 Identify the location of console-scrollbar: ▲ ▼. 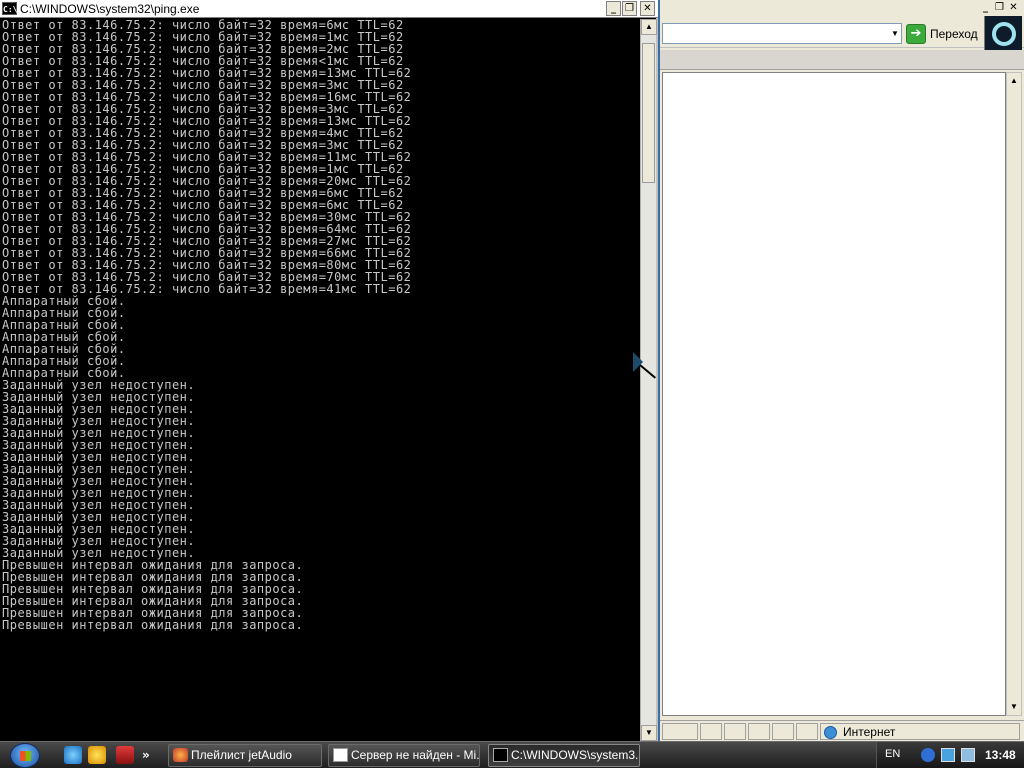
(648, 380).